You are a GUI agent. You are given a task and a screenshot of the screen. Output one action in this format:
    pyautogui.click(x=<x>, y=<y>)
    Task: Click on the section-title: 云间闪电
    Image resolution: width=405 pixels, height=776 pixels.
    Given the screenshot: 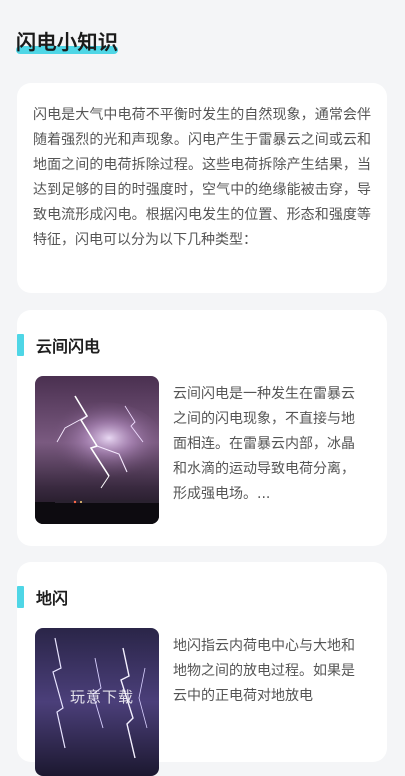 What is the action you would take?
    pyautogui.click(x=68, y=346)
    